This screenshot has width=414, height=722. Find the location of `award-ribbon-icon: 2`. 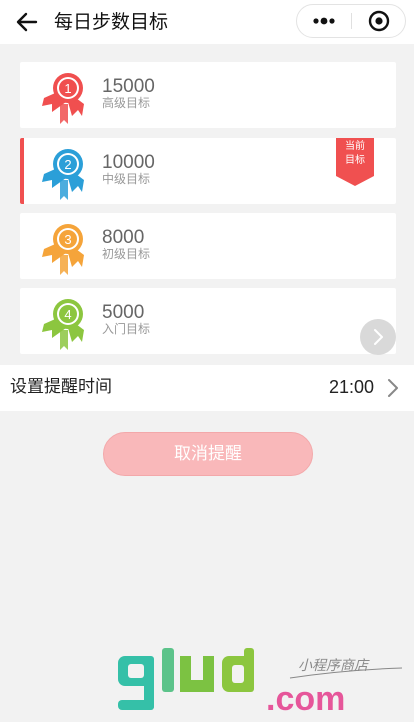

award-ribbon-icon: 2 is located at coordinates (63, 174).